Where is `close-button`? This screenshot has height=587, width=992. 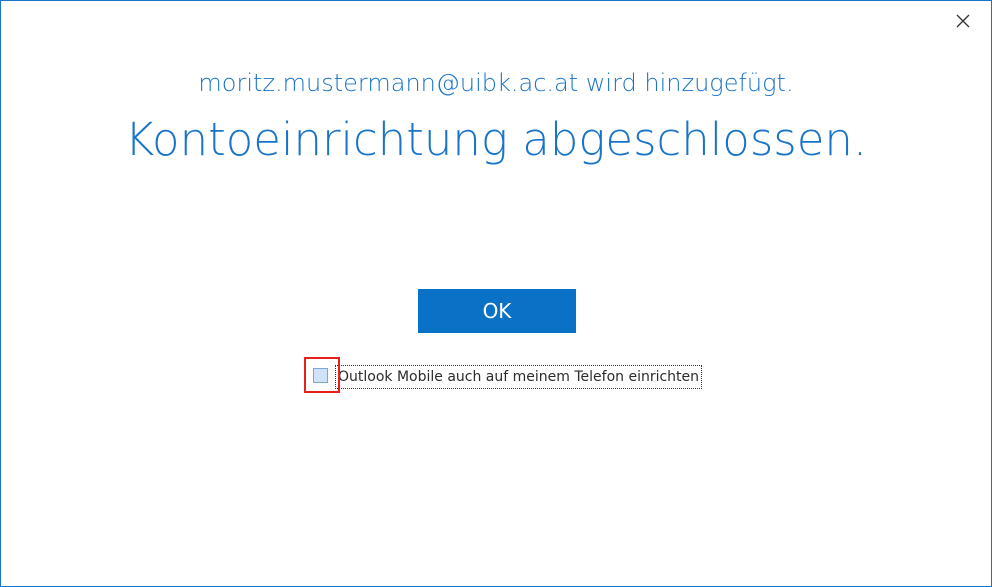
close-button is located at coordinates (963, 21).